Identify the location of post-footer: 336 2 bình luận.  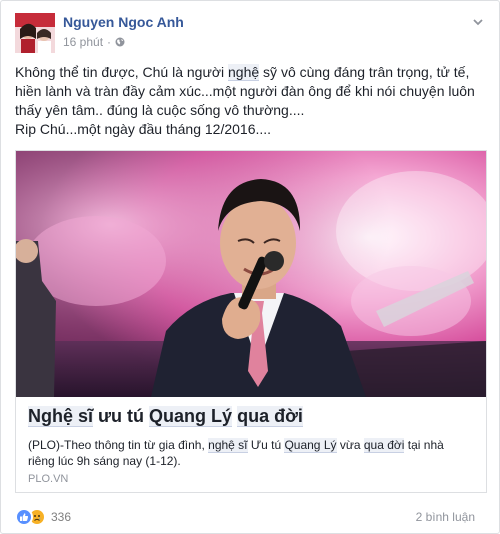
(251, 517).